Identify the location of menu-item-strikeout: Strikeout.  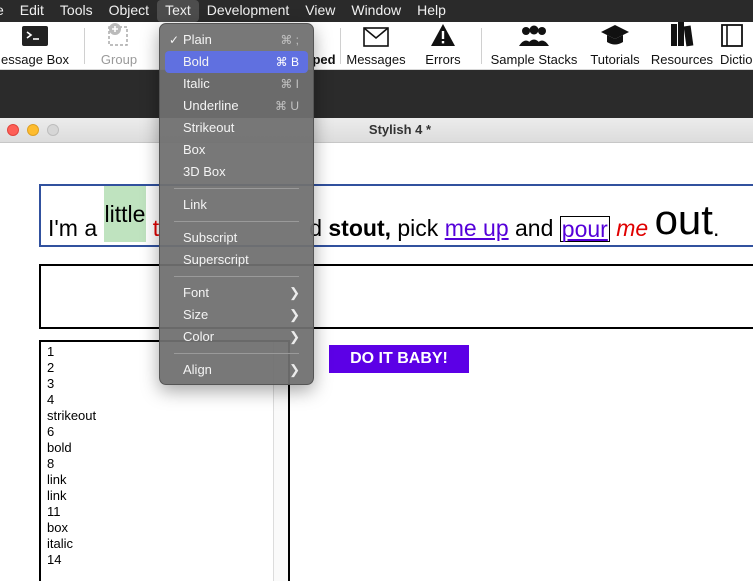
(236, 128).